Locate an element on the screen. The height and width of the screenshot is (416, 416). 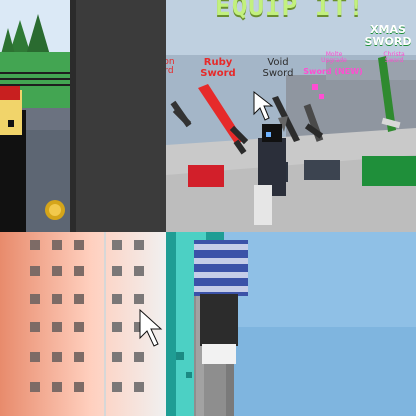
avatar-cap is located at coordinates (10, 93).